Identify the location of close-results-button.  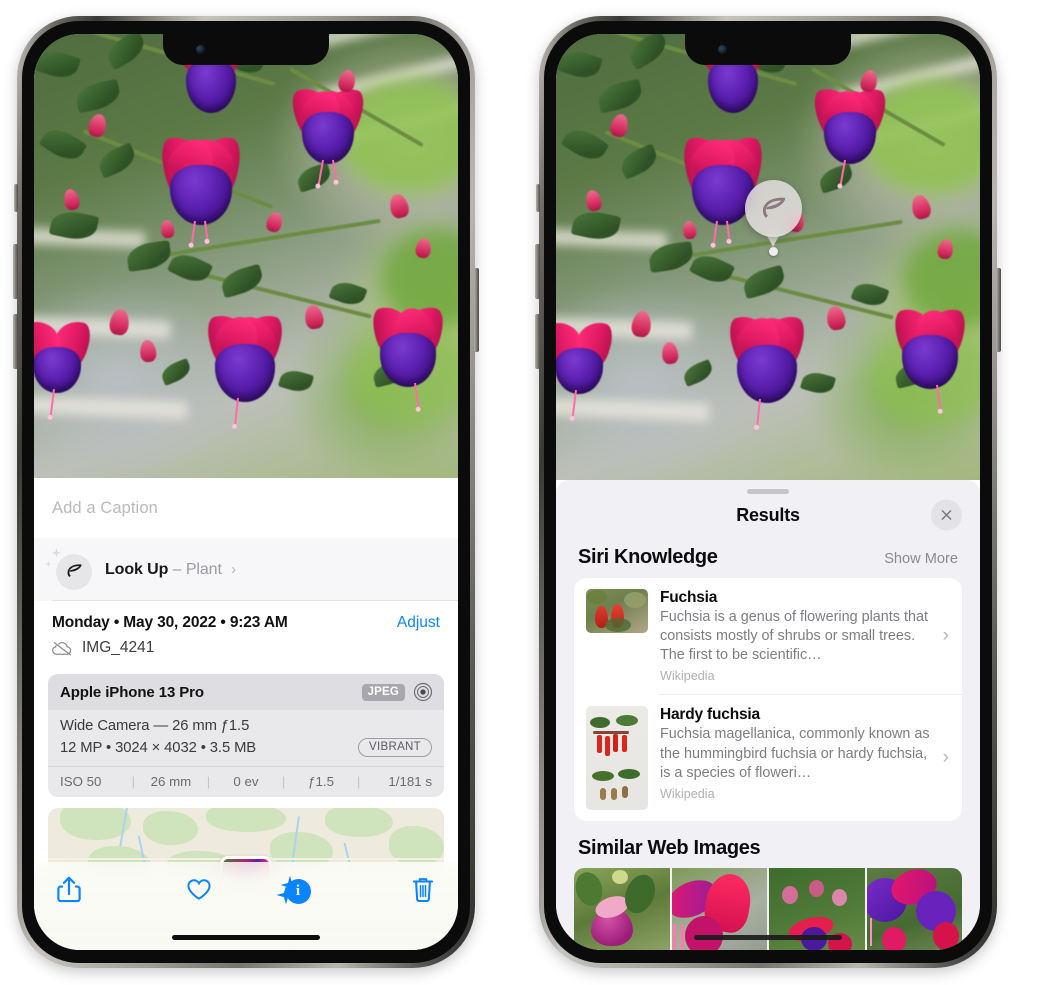
(946, 515).